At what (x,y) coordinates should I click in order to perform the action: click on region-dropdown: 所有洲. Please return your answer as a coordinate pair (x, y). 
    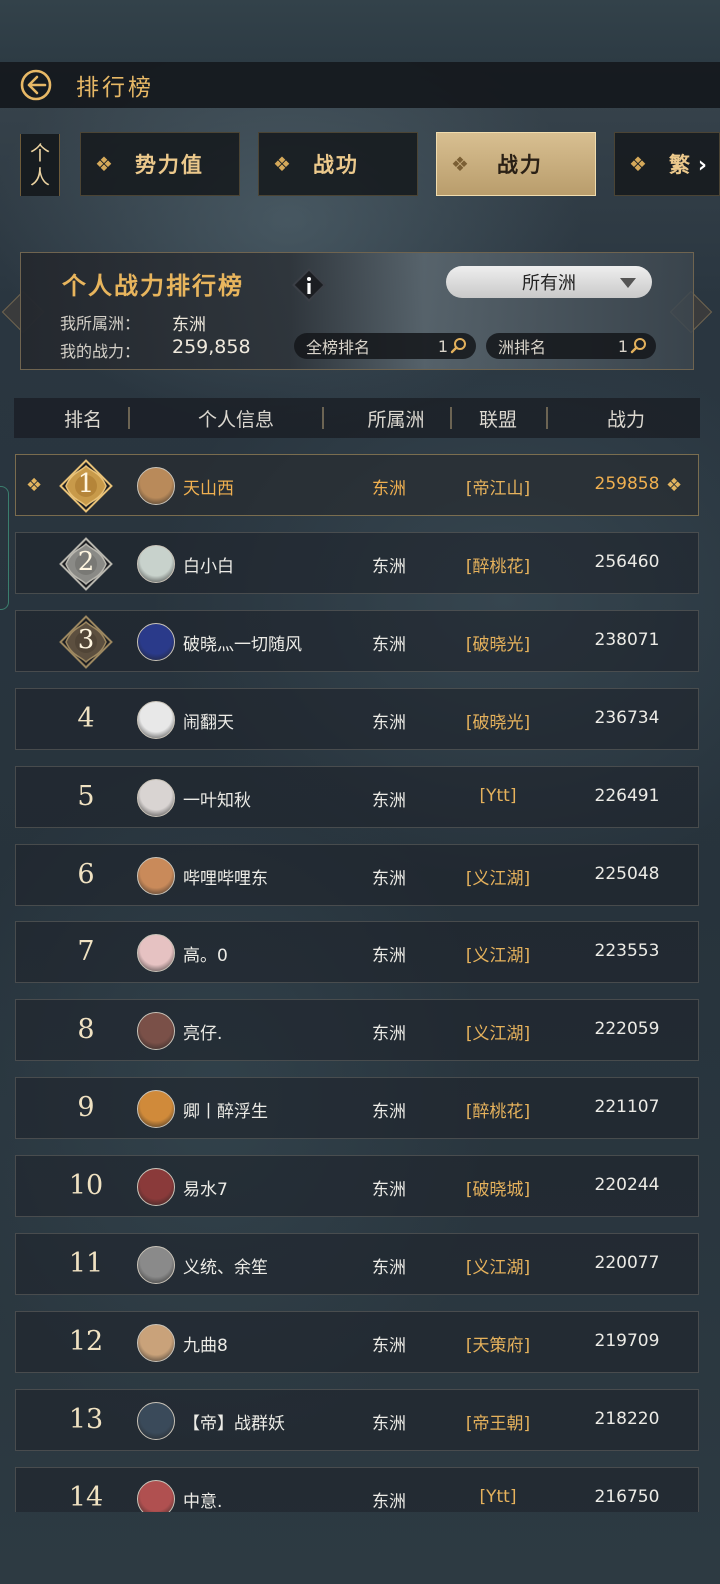
    Looking at the image, I should click on (549, 282).